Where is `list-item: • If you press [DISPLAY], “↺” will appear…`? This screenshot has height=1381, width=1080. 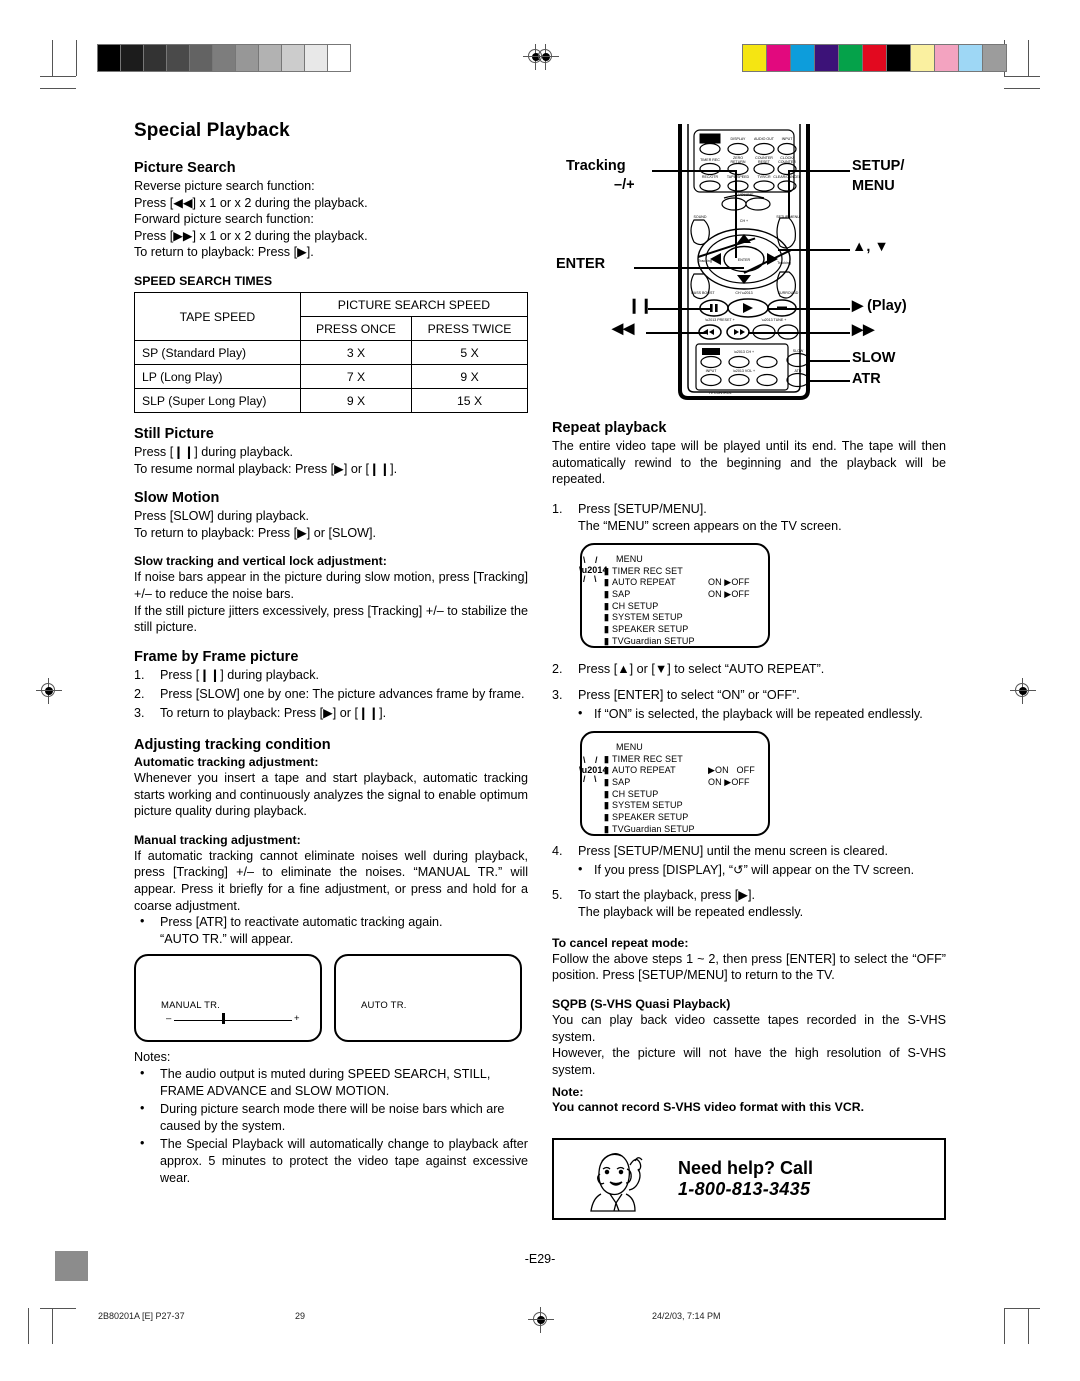 list-item: • If you press [DISPLAY], “↺” will appear… is located at coordinates (762, 870).